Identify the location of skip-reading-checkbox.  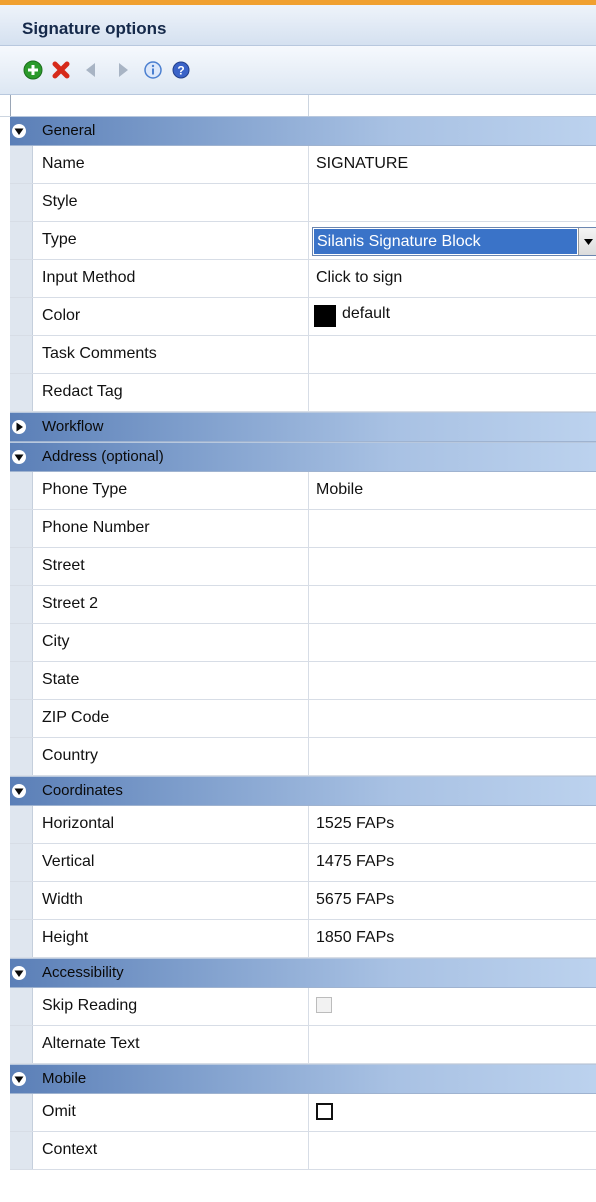
(324, 1005).